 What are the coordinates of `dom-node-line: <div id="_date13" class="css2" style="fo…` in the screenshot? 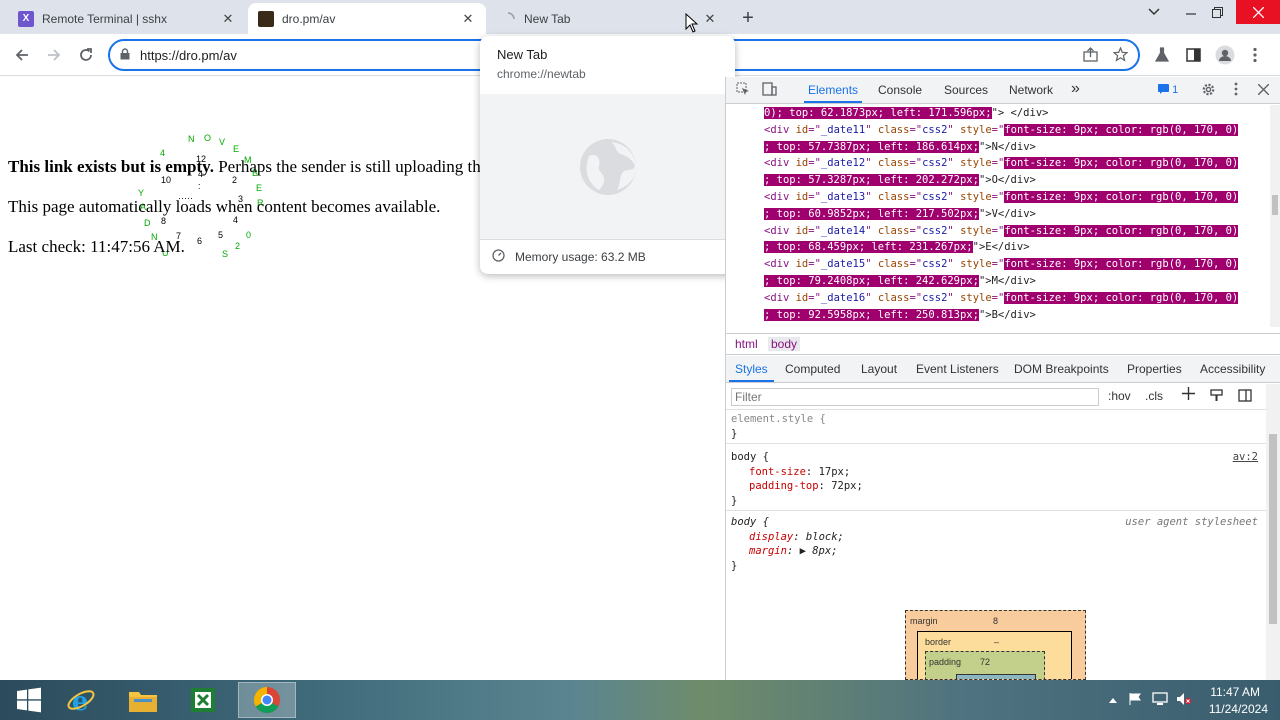 It's located at (1001, 197).